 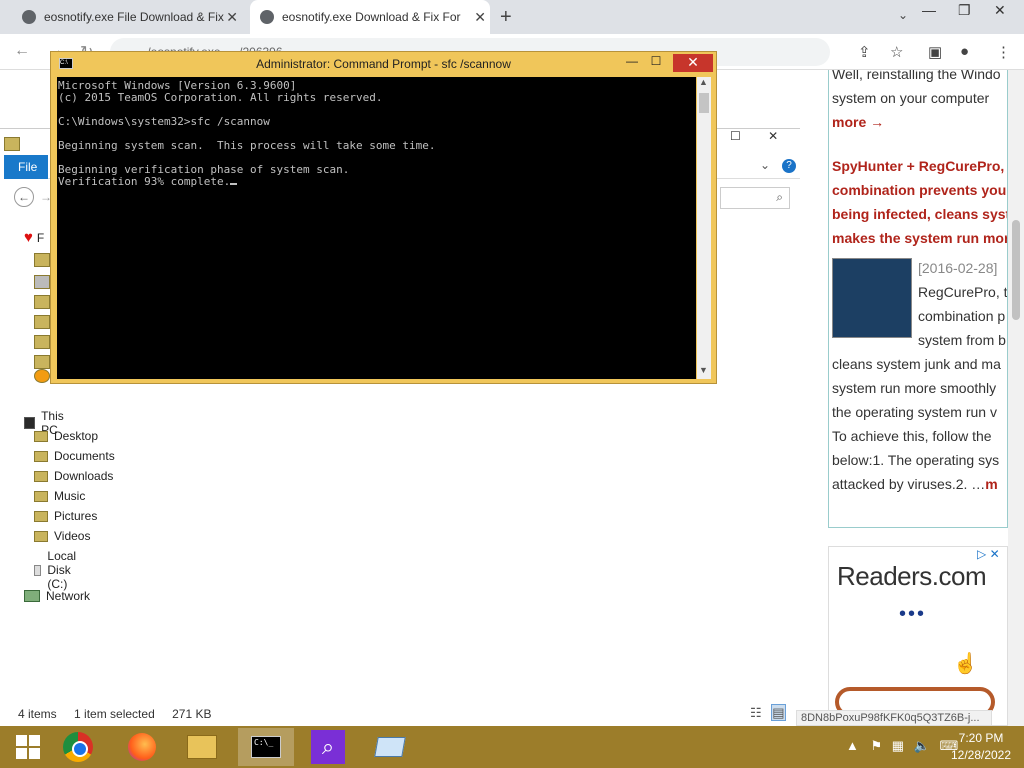 What do you see at coordinates (73, 476) in the screenshot?
I see `tree-item-downloads: Downloads` at bounding box center [73, 476].